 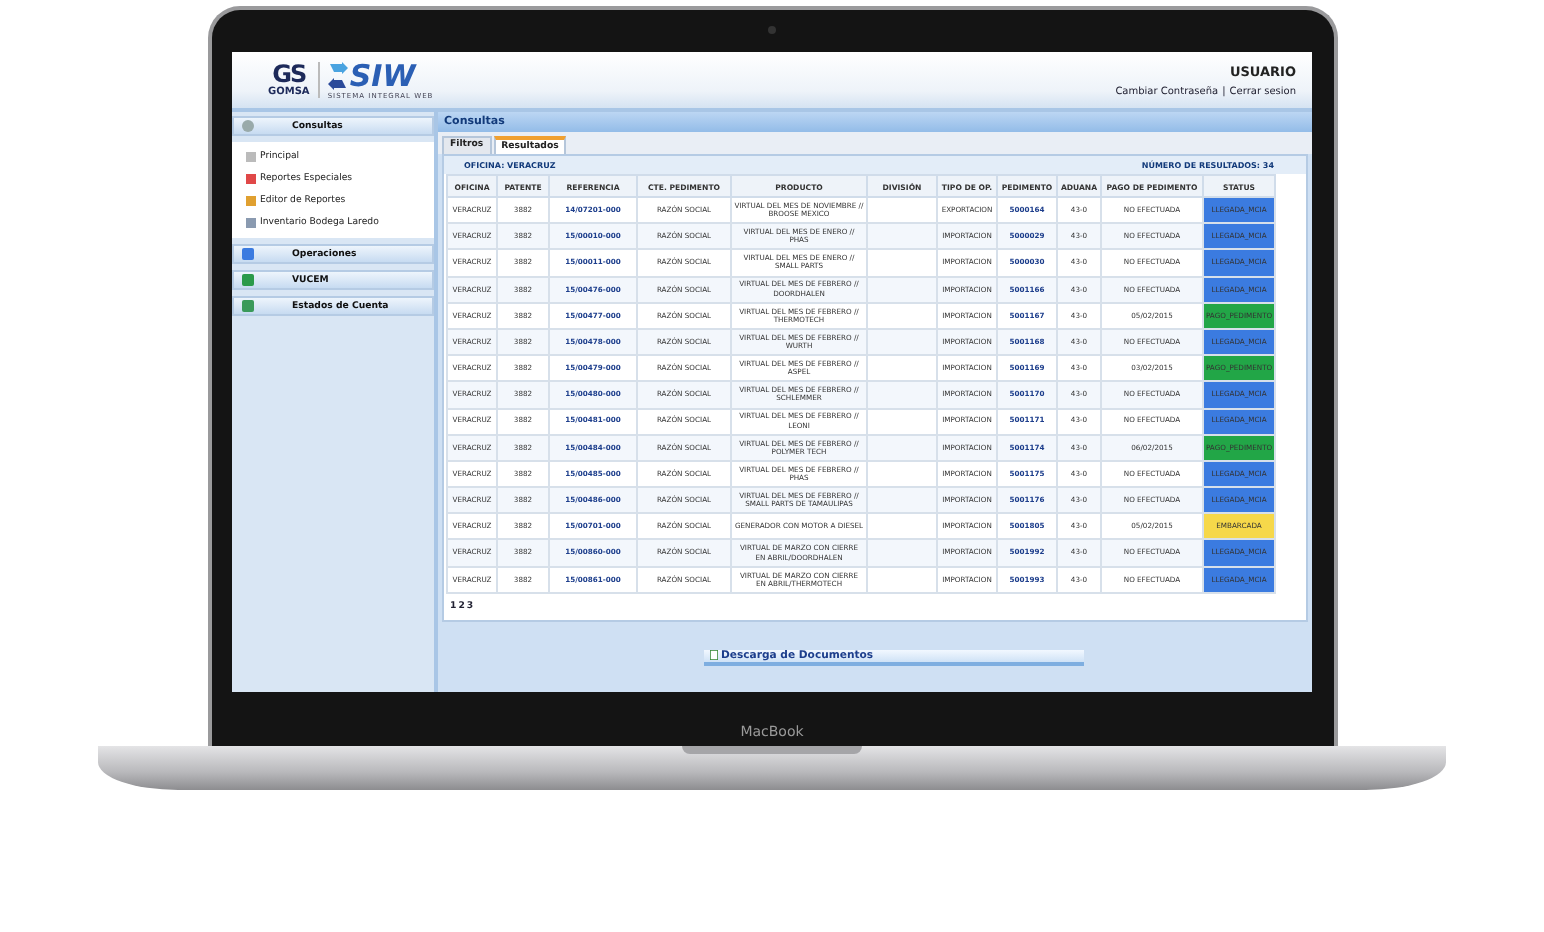 I want to click on logo-mark: GS, so click(x=289, y=74).